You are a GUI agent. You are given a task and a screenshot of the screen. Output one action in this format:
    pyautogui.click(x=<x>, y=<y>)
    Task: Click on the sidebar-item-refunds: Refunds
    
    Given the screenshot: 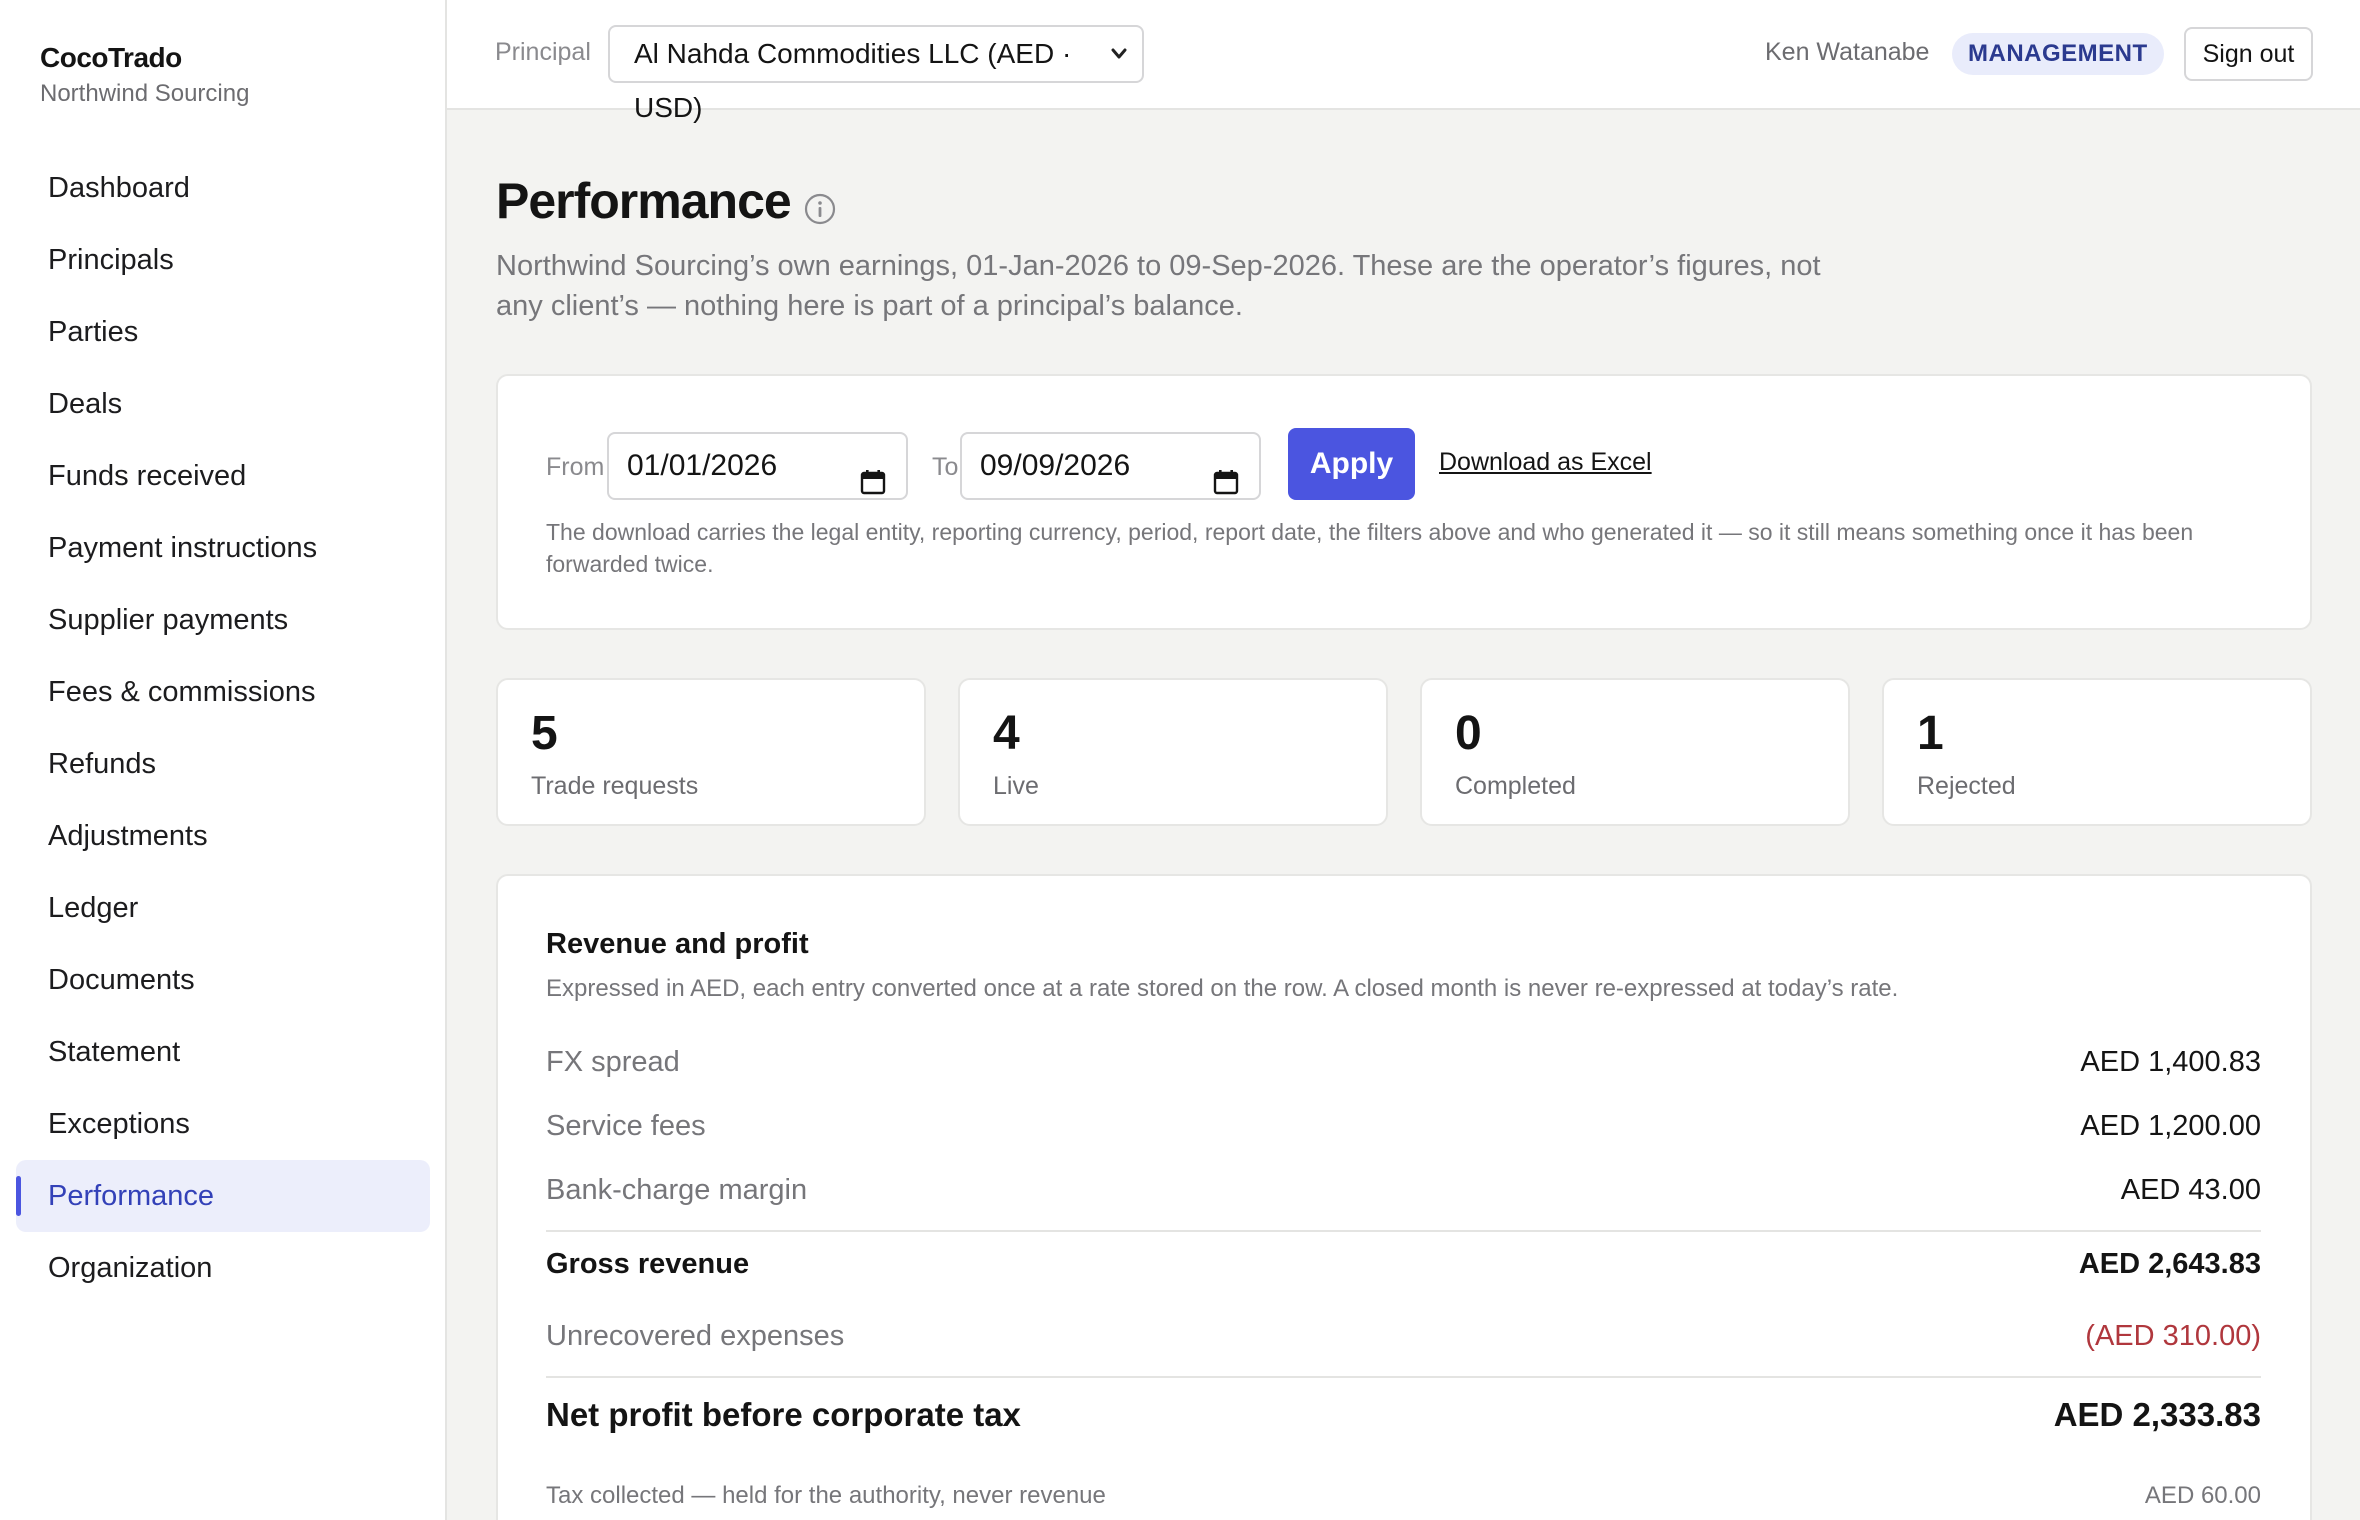 What is the action you would take?
    pyautogui.click(x=223, y=764)
    